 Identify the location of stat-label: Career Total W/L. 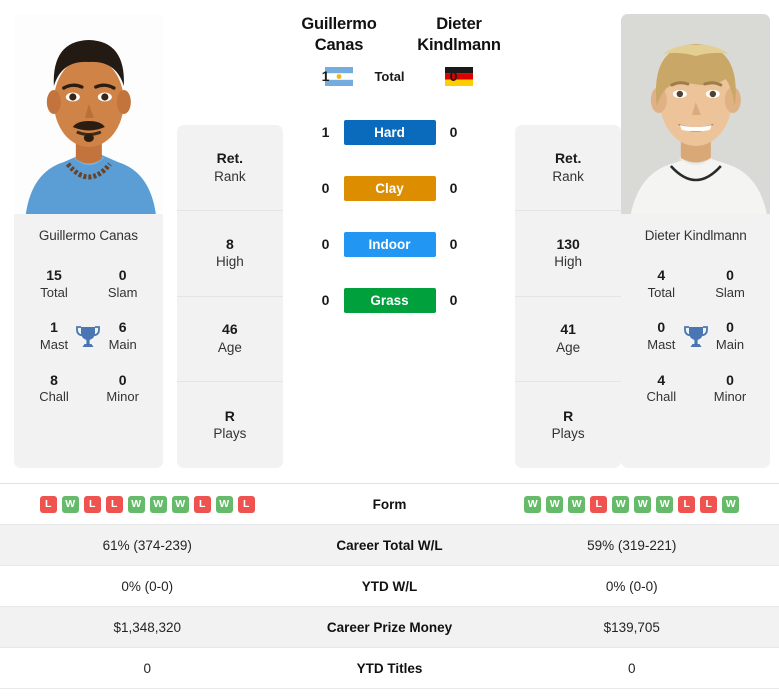
(389, 545).